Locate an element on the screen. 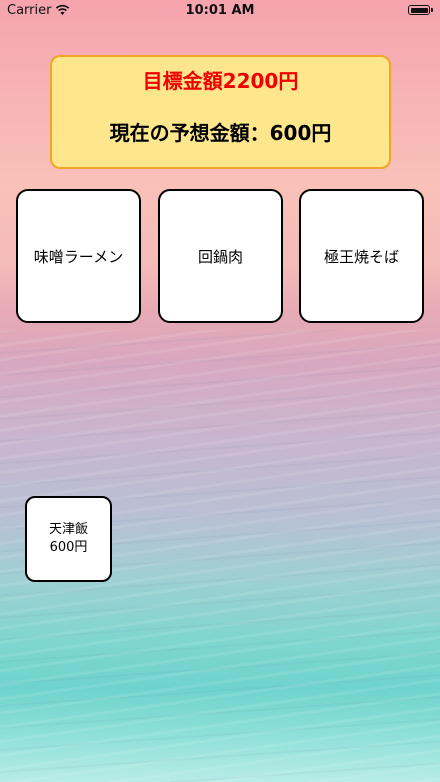 The height and width of the screenshot is (782, 440). goal-panel: 目標金額2200円 現在の予想金額：600円 is located at coordinates (220, 112).